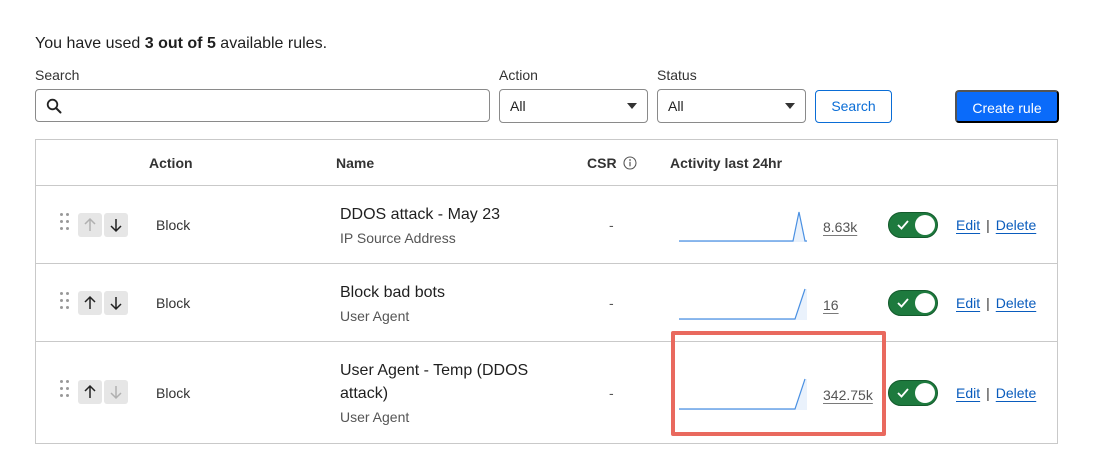  Describe the element at coordinates (731, 106) in the screenshot. I see `status-filter-select: All` at that location.